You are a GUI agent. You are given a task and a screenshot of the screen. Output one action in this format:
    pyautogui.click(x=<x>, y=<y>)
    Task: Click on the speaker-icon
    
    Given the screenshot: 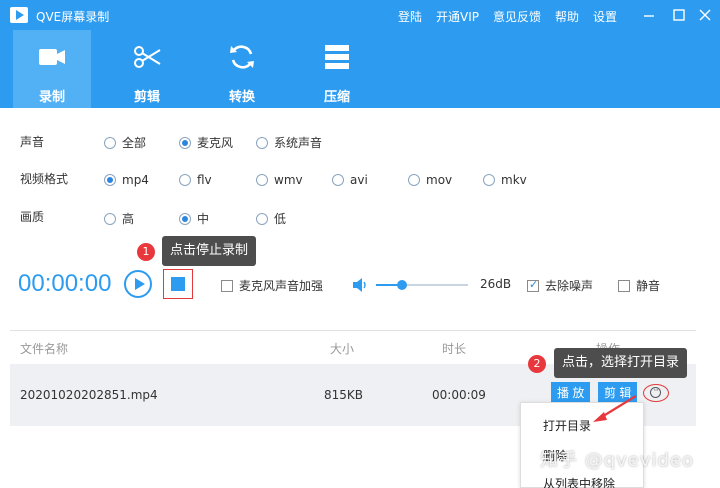 What is the action you would take?
    pyautogui.click(x=360, y=285)
    